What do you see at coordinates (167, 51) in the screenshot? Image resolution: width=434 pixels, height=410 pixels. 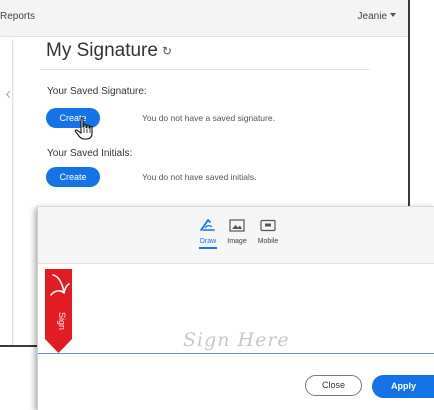 I see `refresh-icon: ↻` at bounding box center [167, 51].